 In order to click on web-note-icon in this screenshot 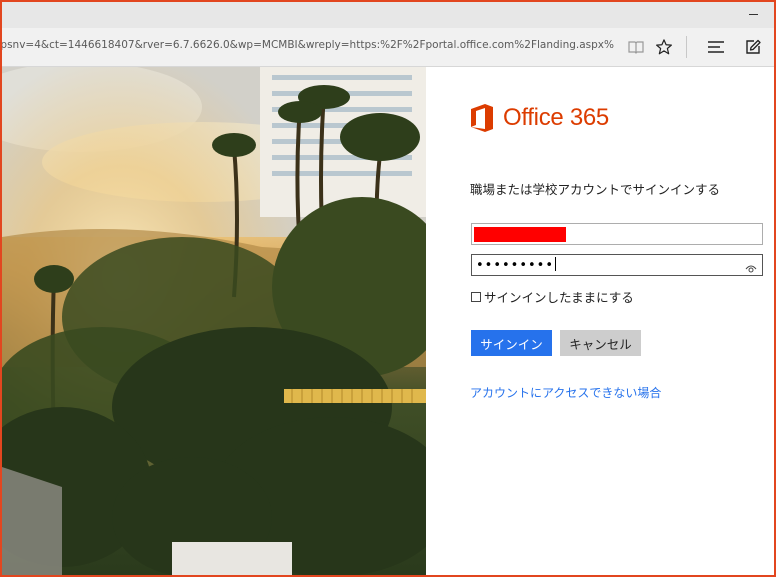, I will do `click(753, 47)`.